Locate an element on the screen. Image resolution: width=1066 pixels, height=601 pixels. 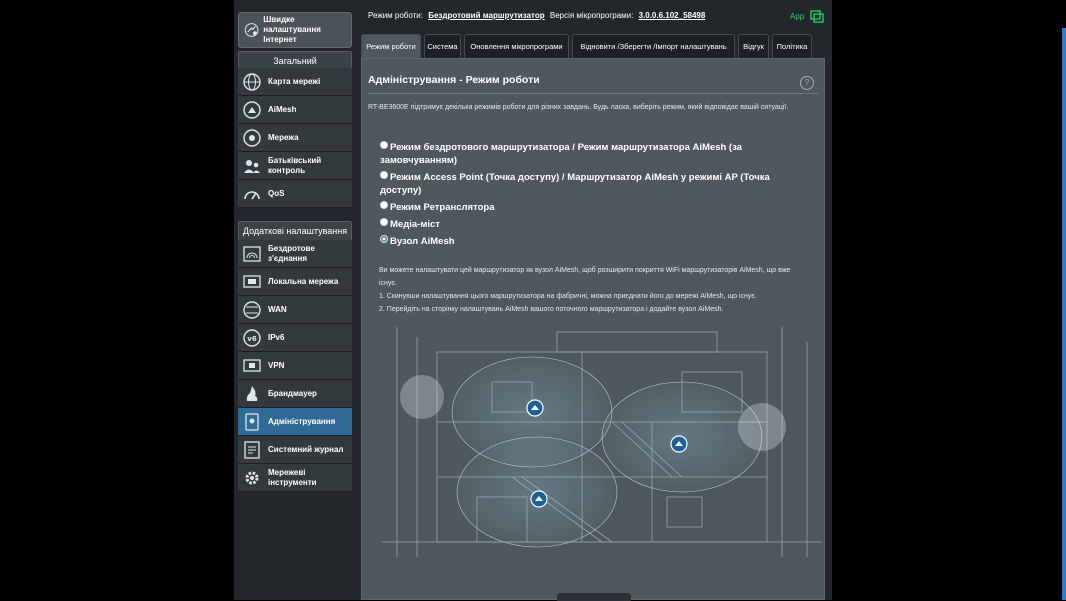
tab-firmware: Оновлення мікропрограми is located at coordinates (516, 46).